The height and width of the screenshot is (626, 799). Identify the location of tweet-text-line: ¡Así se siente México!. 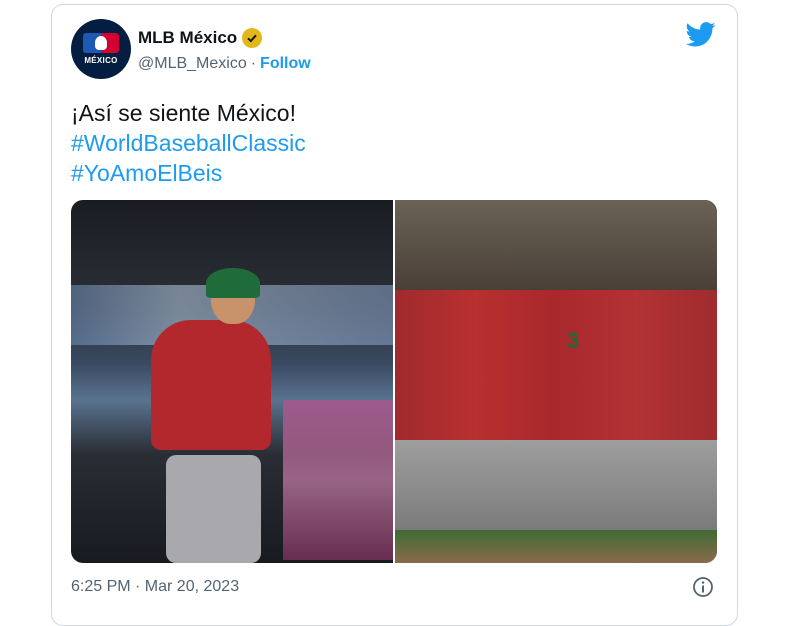
(183, 113).